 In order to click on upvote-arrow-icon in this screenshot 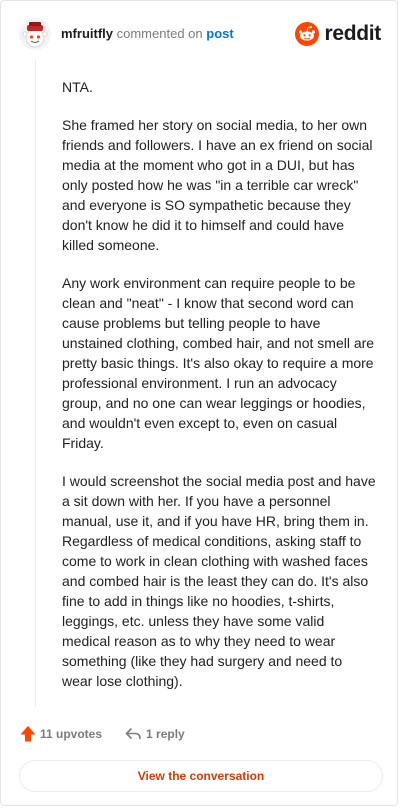, I will do `click(28, 734)`.